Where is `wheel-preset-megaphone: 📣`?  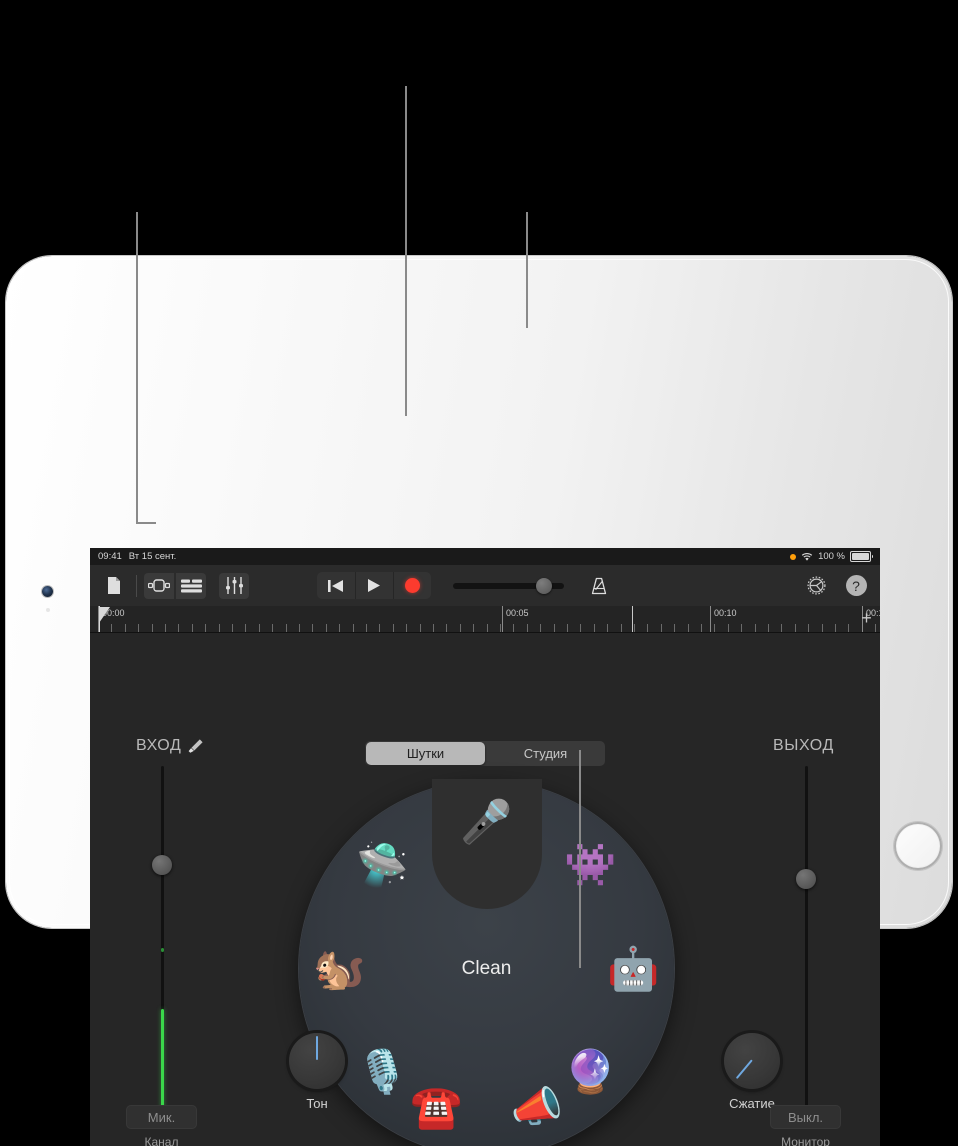 wheel-preset-megaphone: 📣 is located at coordinates (537, 1107).